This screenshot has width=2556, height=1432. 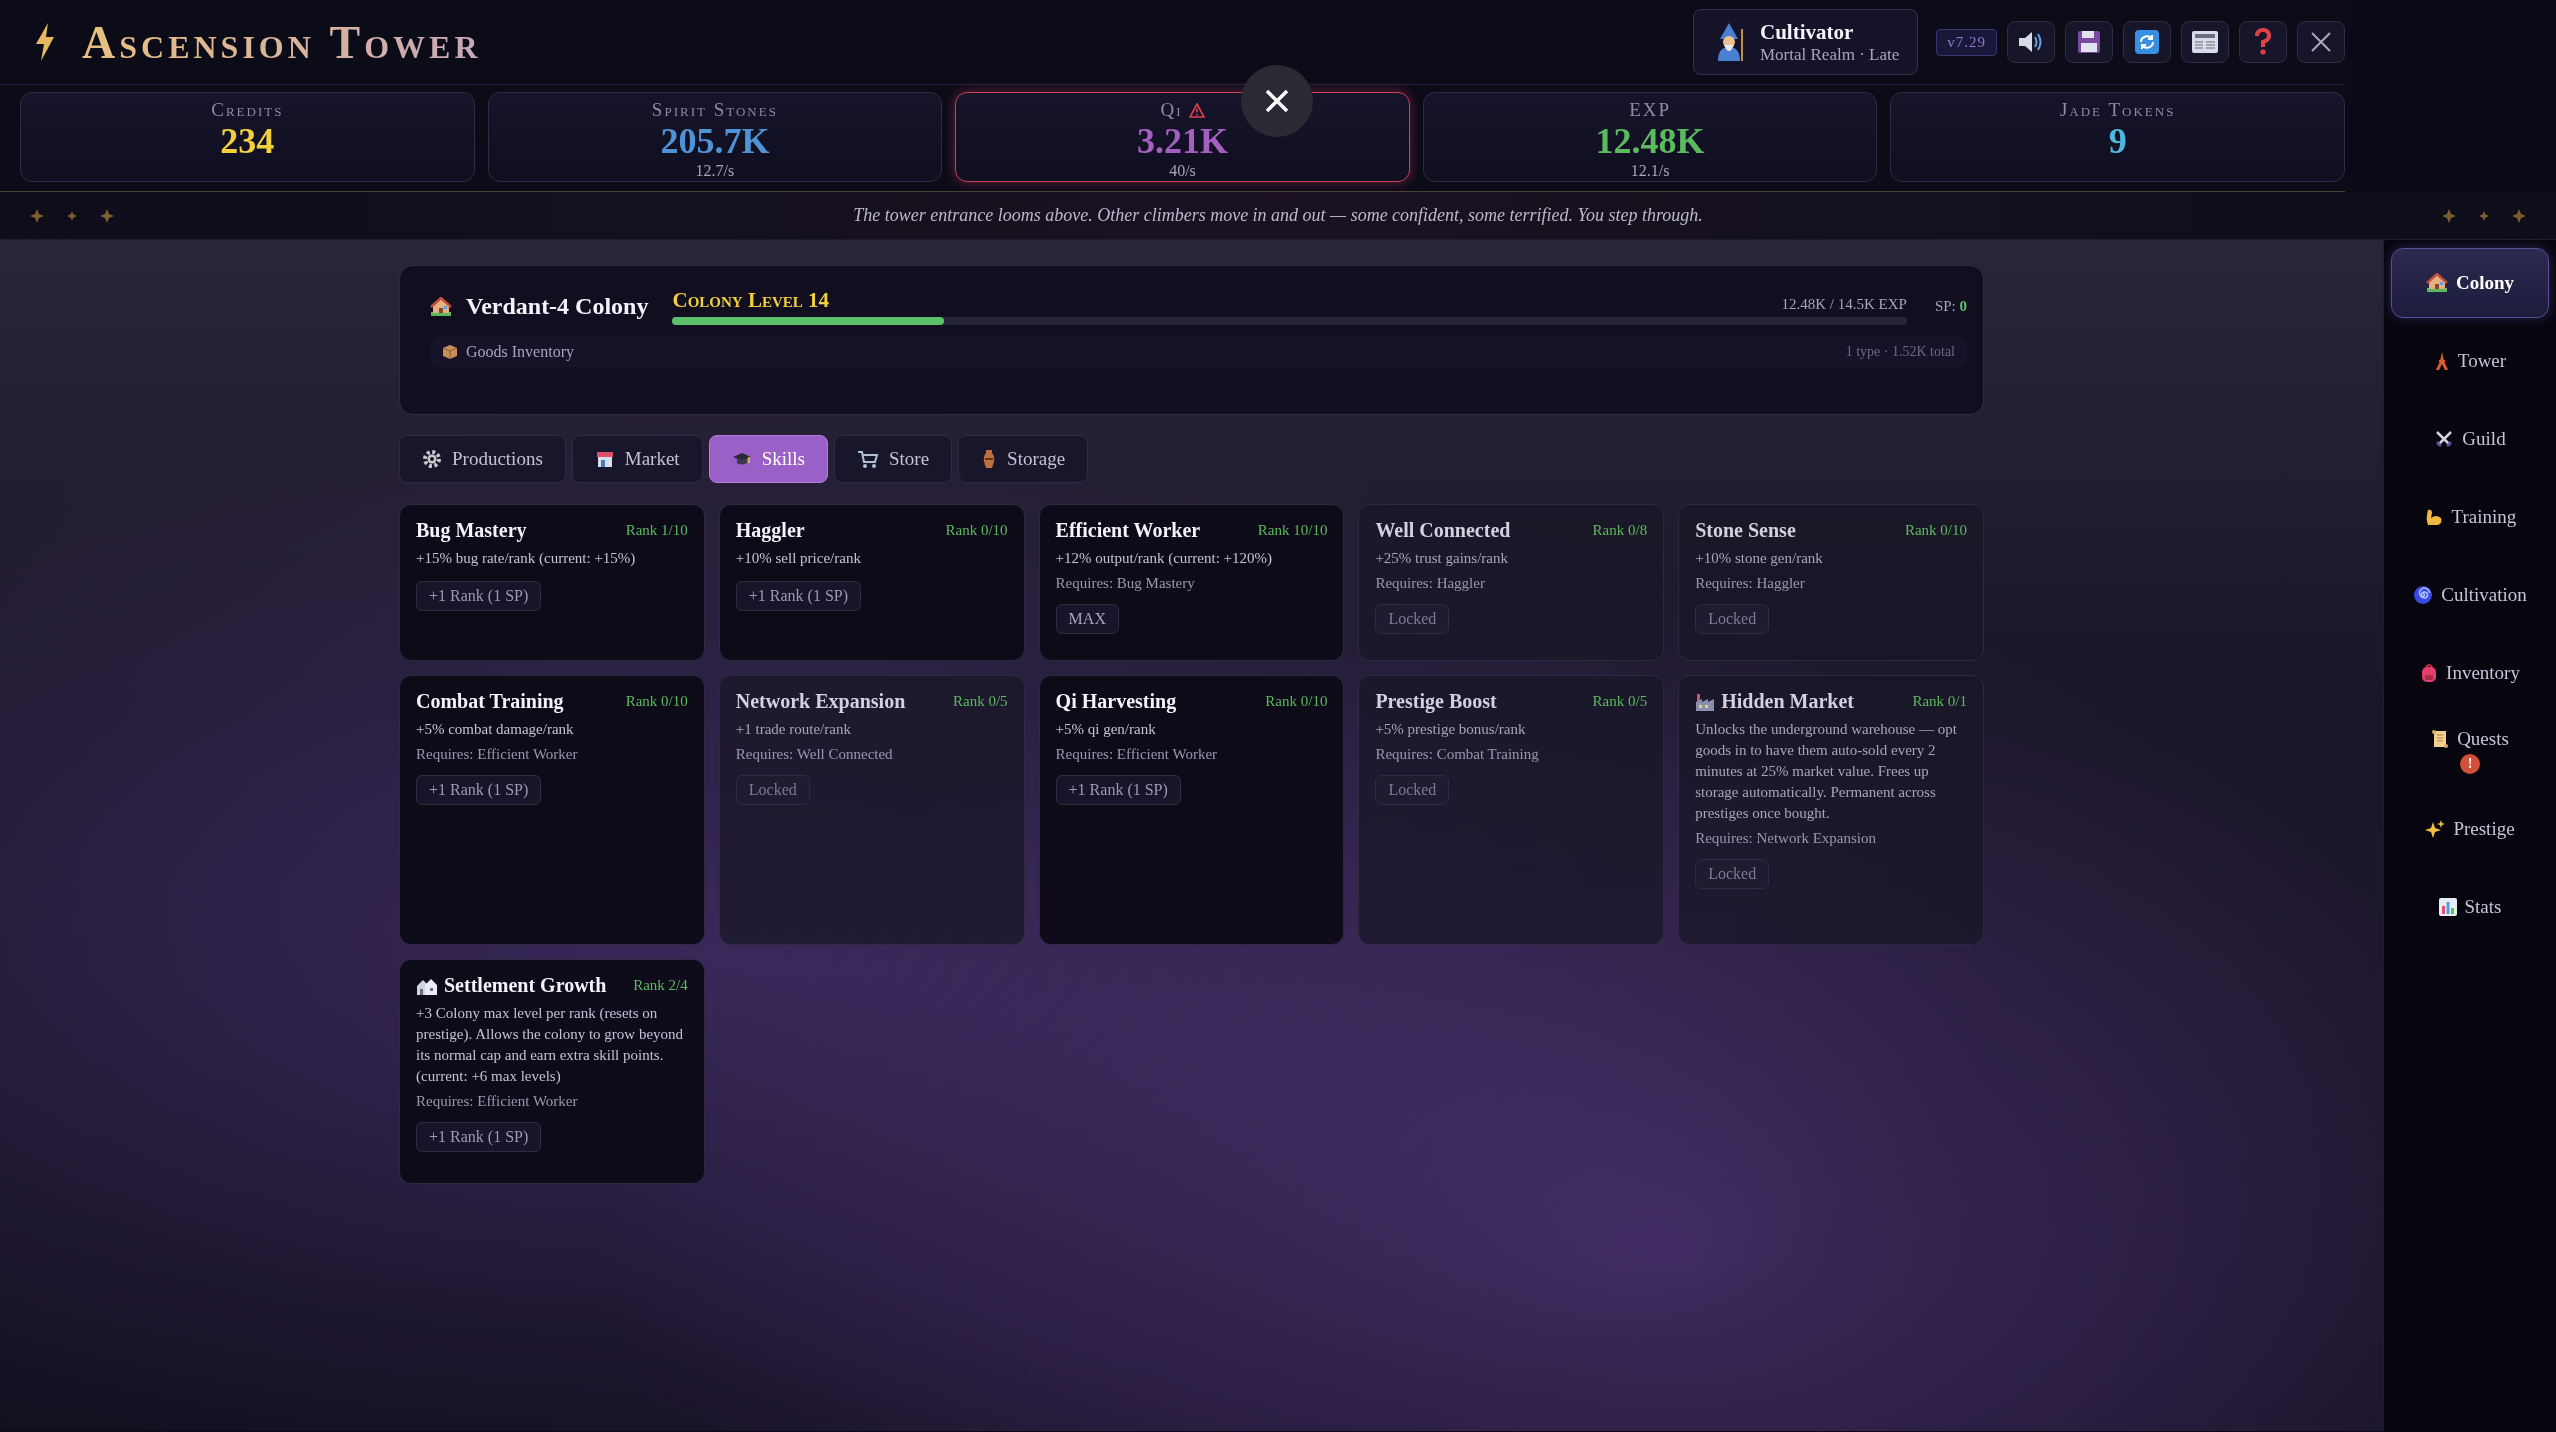 I want to click on nav-item: Colony, so click(x=2470, y=283).